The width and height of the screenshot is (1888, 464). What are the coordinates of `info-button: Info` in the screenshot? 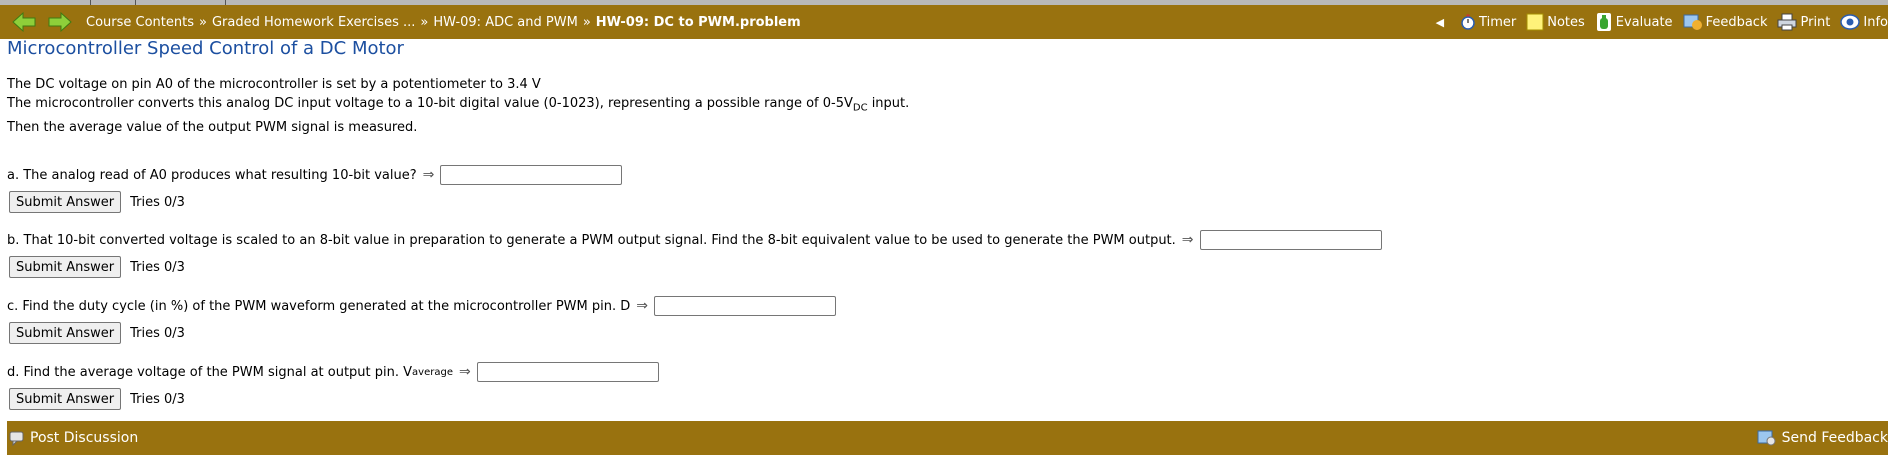 It's located at (1864, 22).